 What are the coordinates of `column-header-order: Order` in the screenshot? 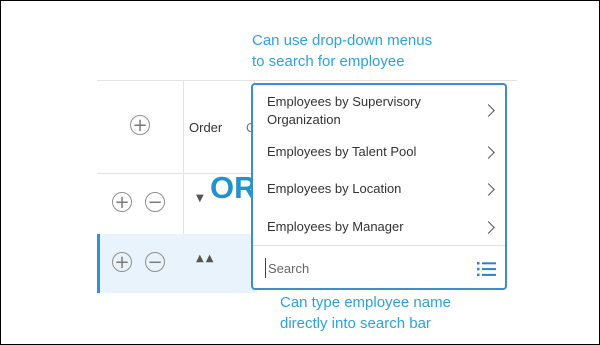 It's located at (205, 127).